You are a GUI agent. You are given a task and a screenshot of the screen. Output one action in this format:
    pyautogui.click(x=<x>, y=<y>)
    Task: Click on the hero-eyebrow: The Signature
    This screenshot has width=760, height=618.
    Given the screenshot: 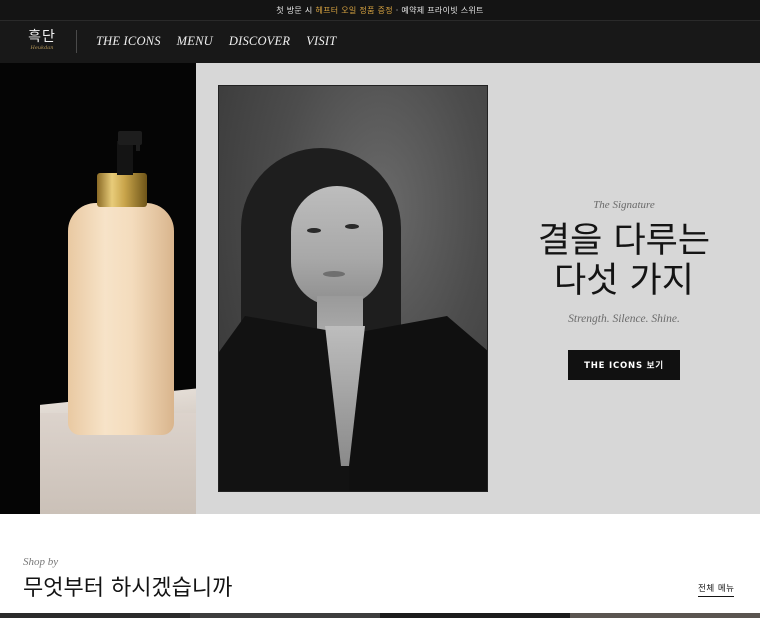 What is the action you would take?
    pyautogui.click(x=624, y=205)
    